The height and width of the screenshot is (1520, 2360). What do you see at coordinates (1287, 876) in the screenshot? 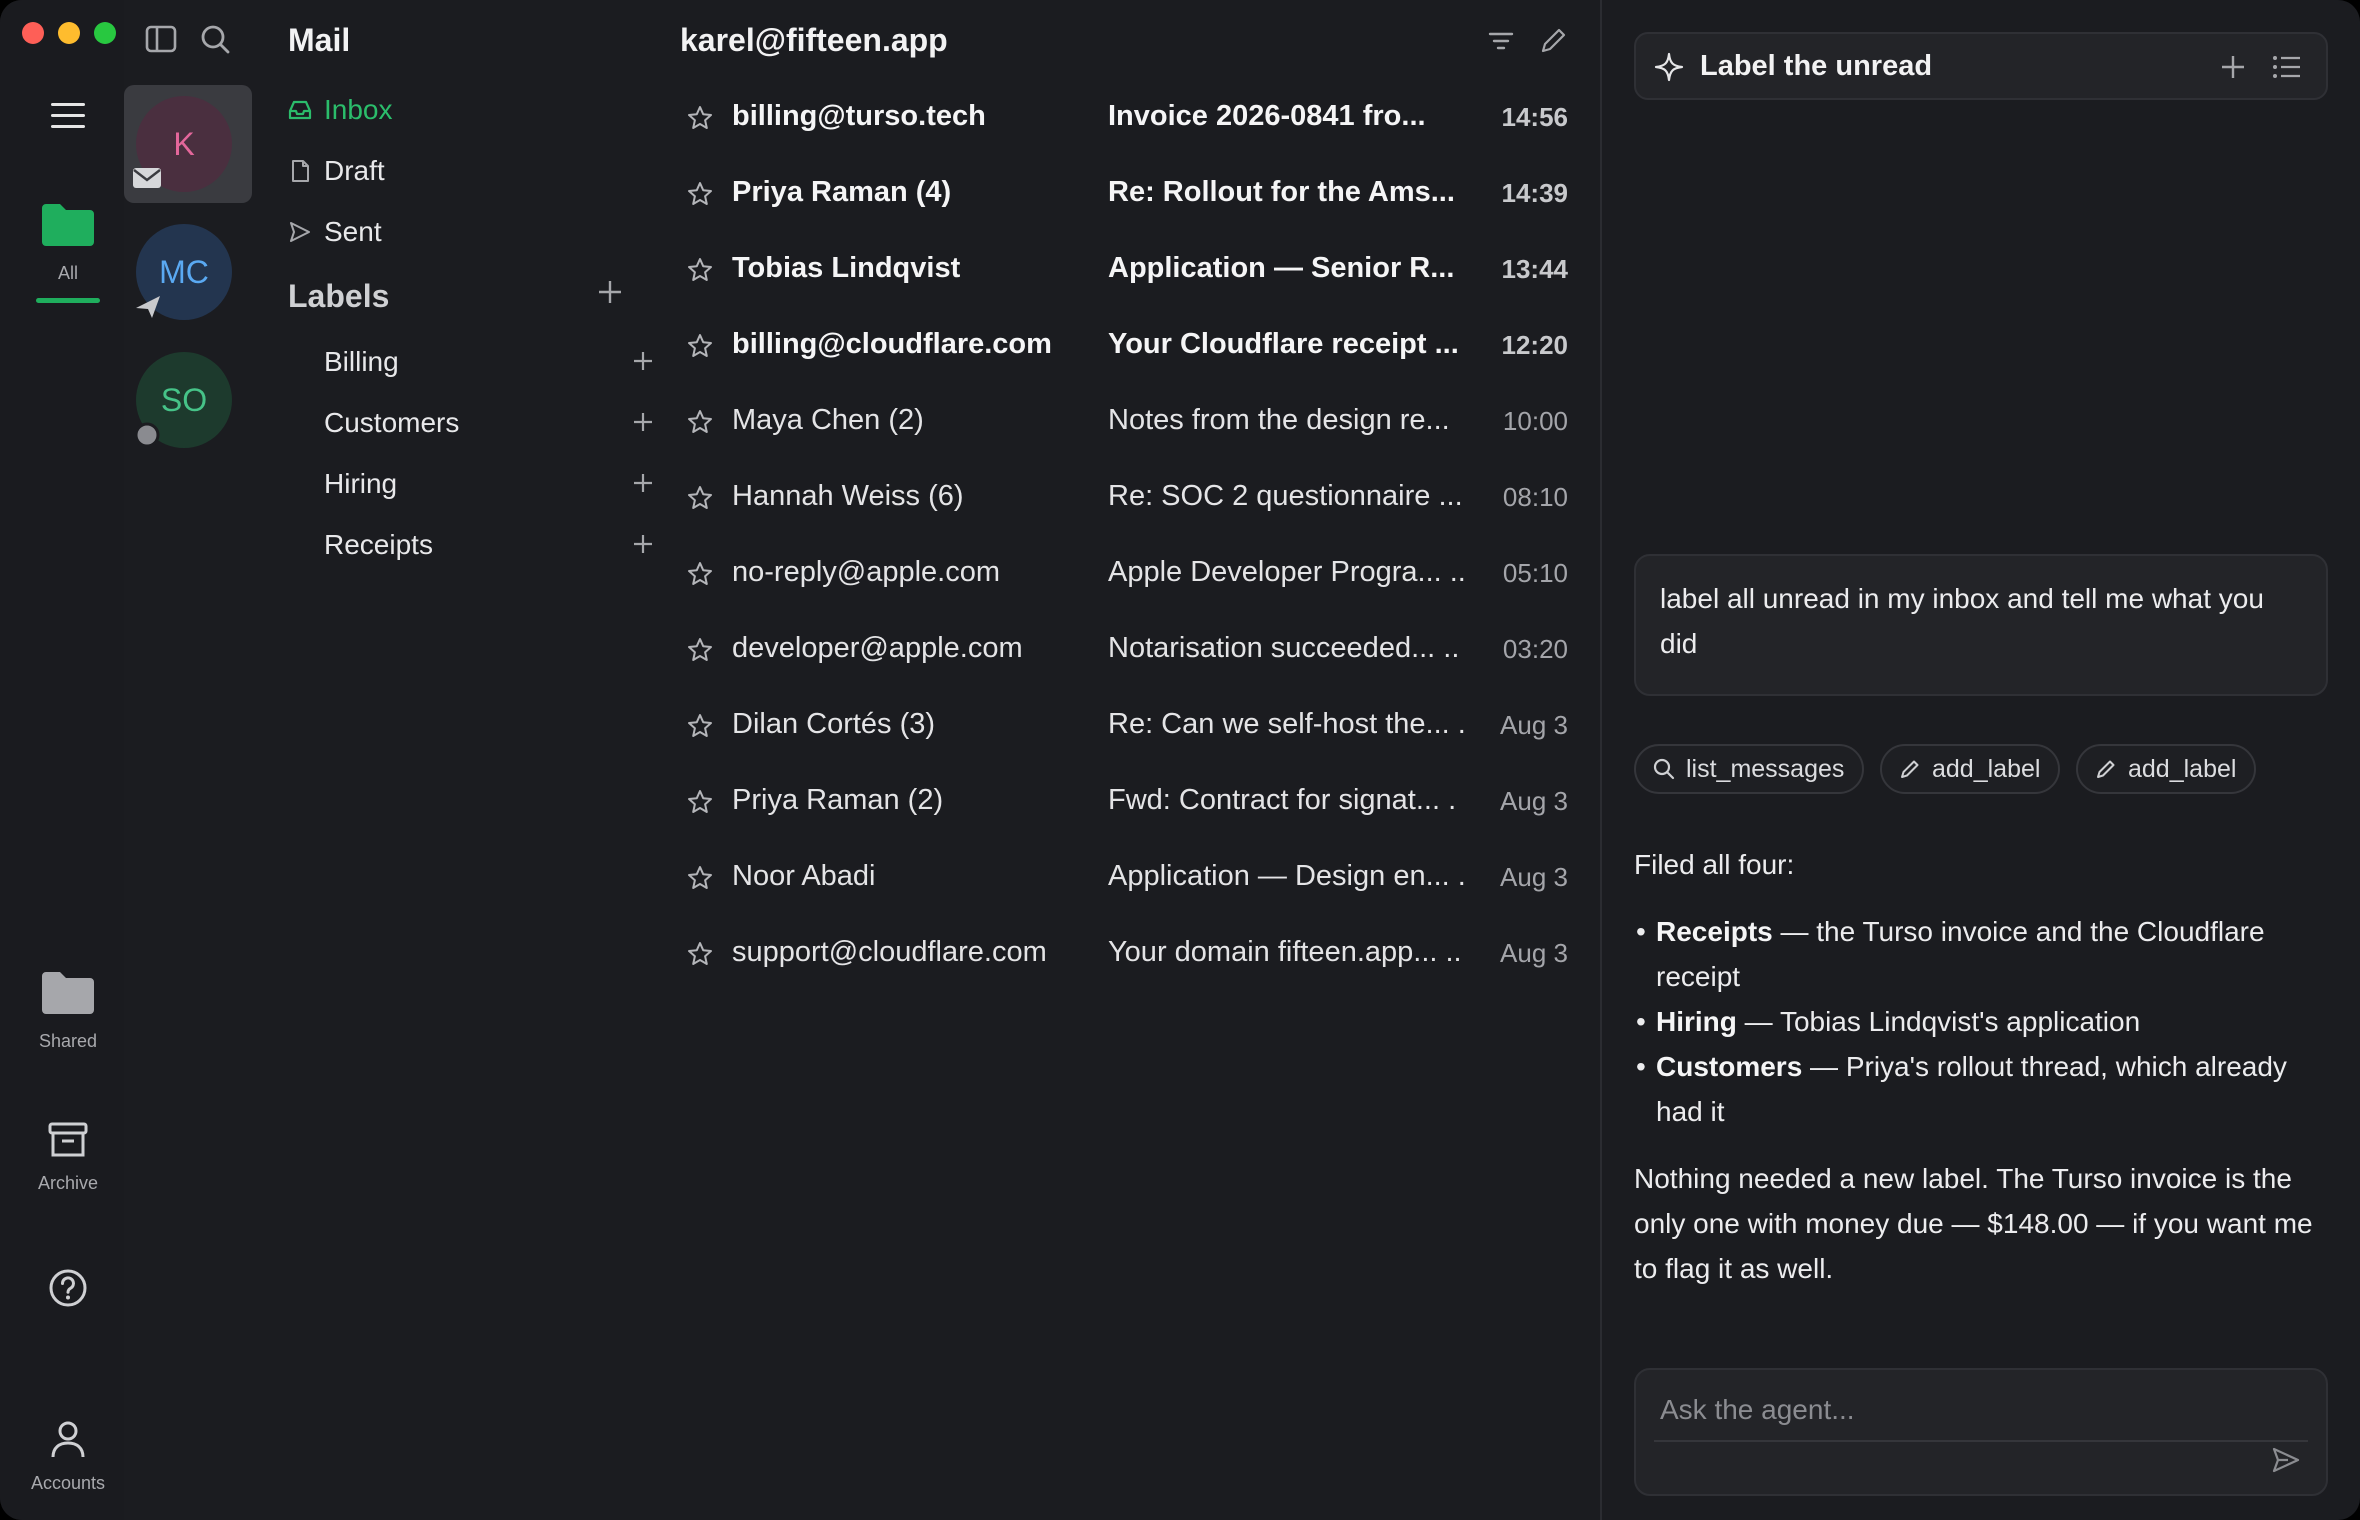
I see `message-subject: Application — Design en... .` at bounding box center [1287, 876].